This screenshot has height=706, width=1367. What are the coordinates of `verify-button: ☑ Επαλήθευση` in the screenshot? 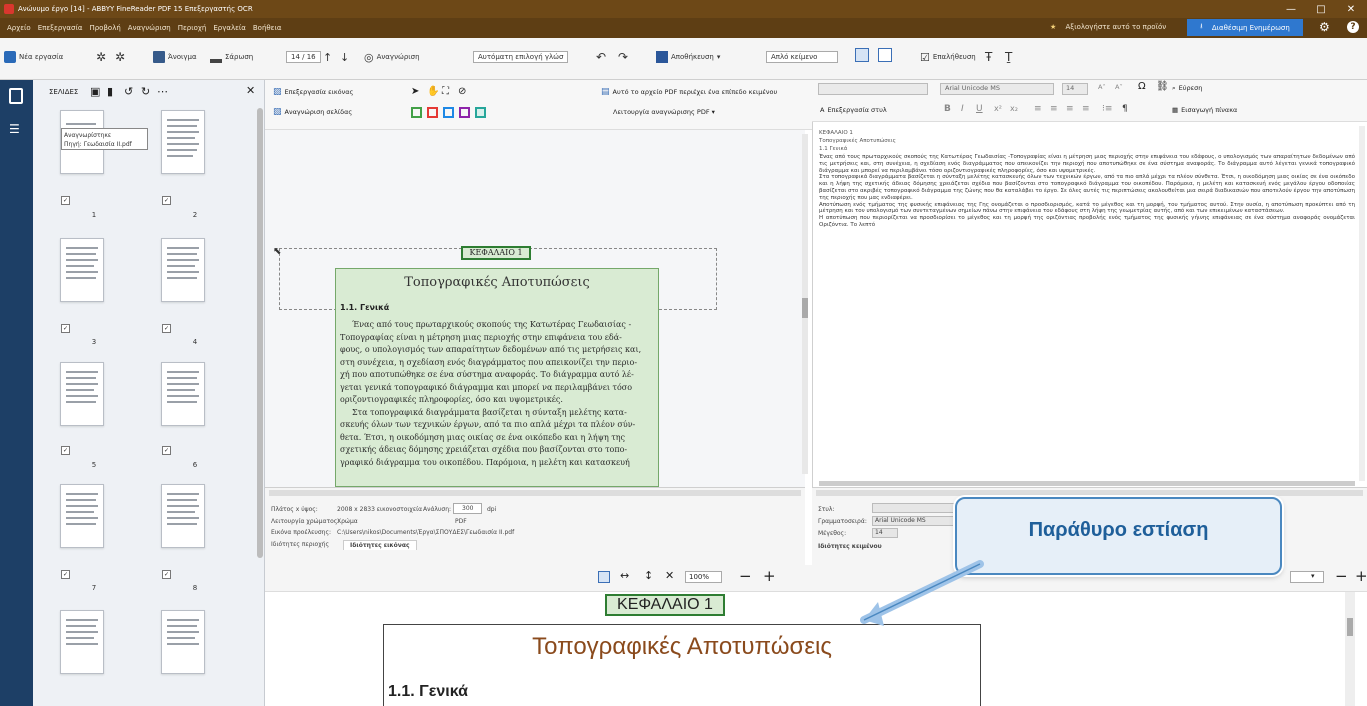 It's located at (948, 57).